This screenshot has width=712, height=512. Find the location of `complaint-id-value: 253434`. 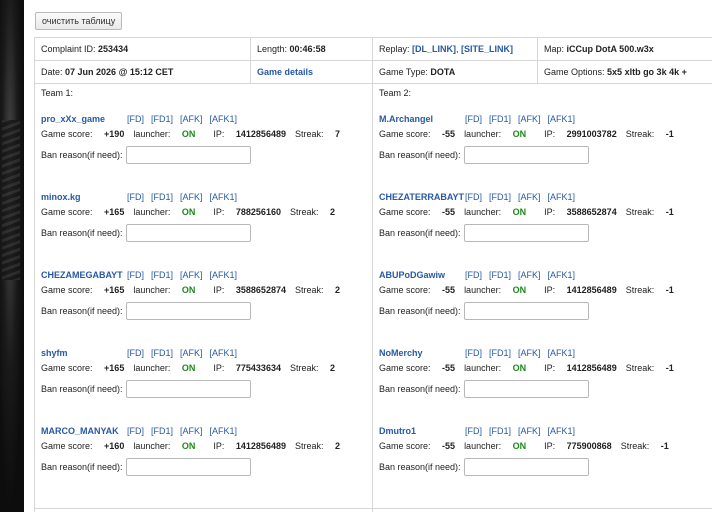

complaint-id-value: 253434 is located at coordinates (113, 49).